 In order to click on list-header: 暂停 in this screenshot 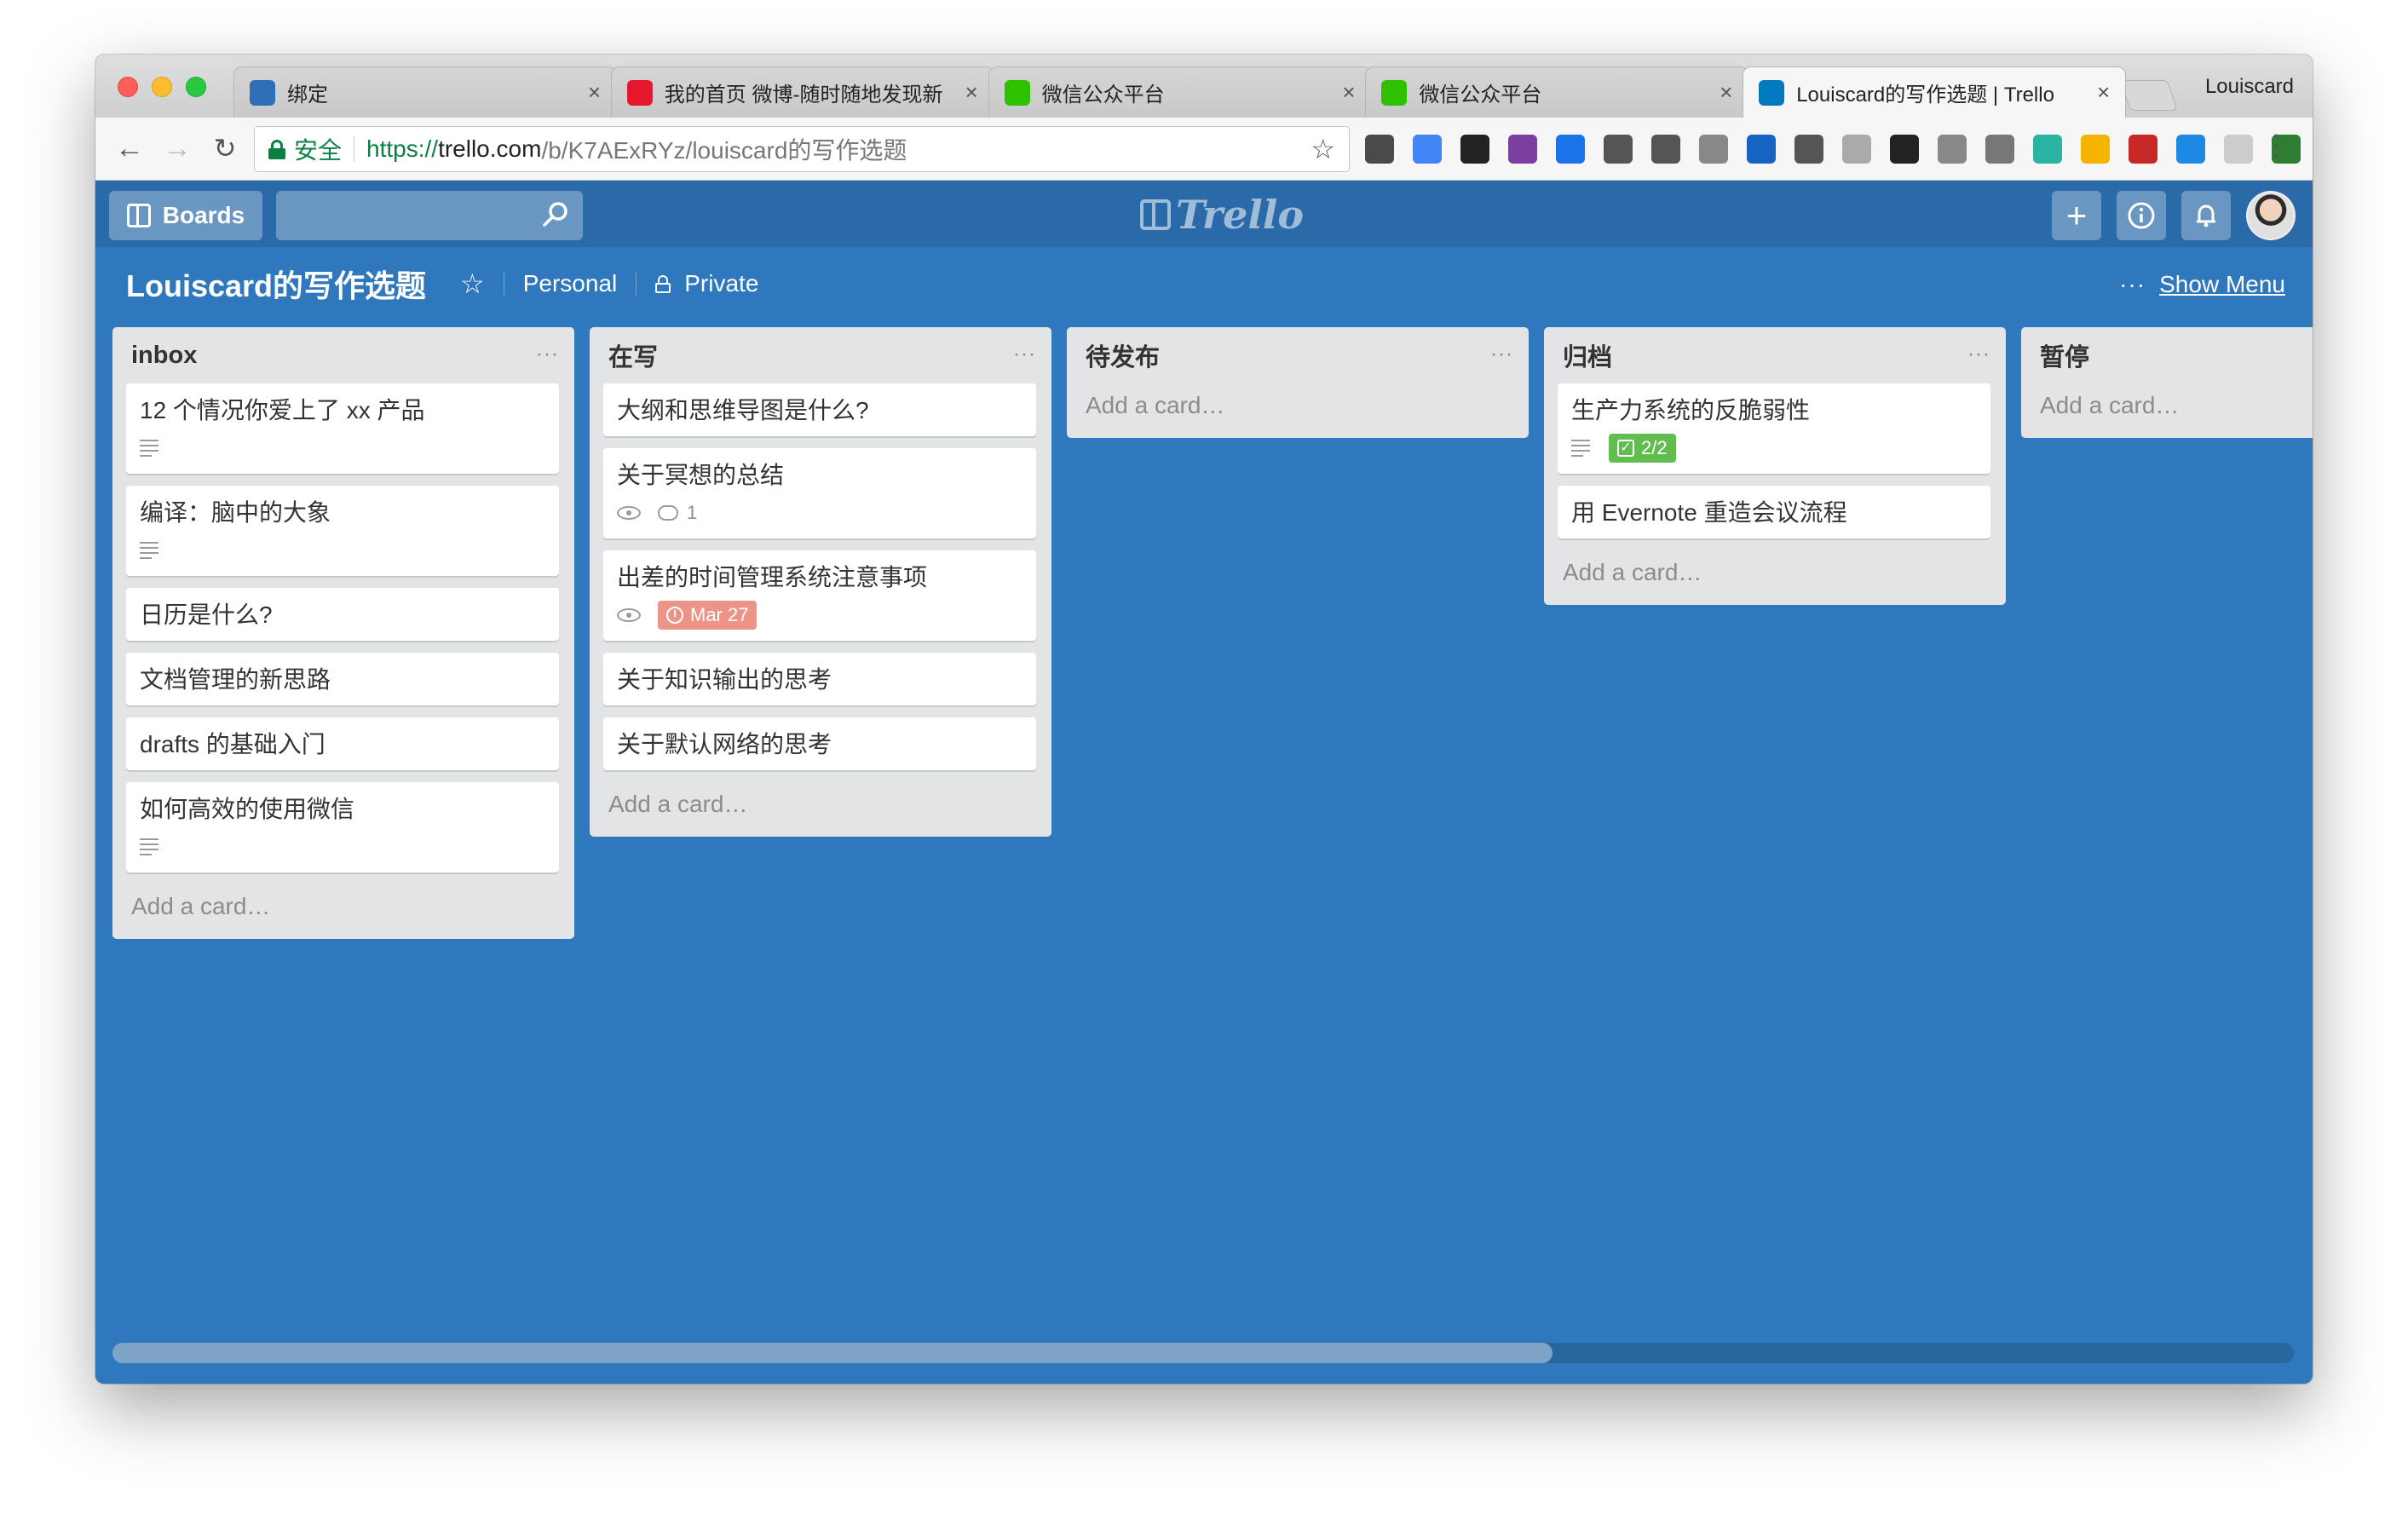, I will do `click(2174, 355)`.